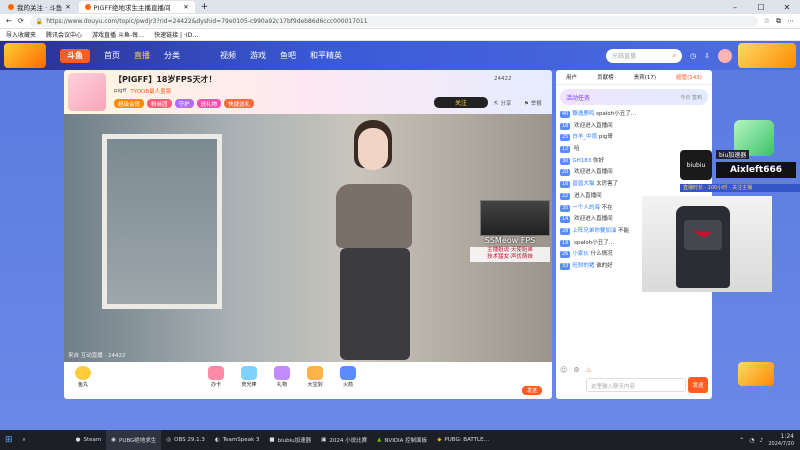 The height and width of the screenshot is (450, 800). I want to click on close-window-icon: ✕, so click(787, 7).